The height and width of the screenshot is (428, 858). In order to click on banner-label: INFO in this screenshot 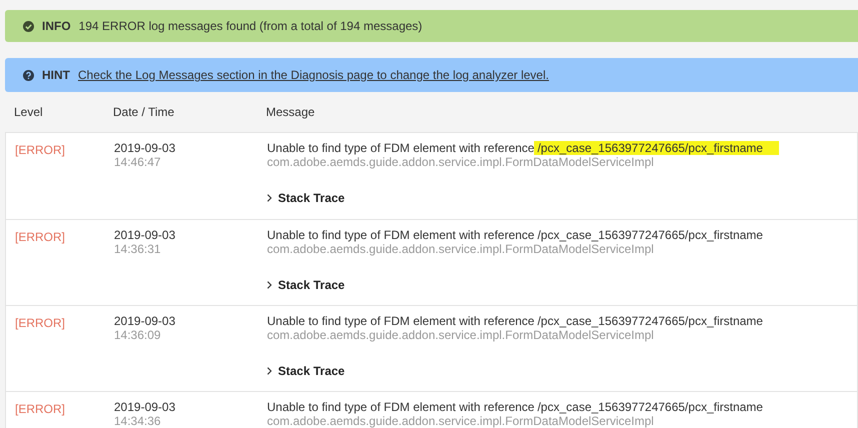, I will do `click(56, 26)`.